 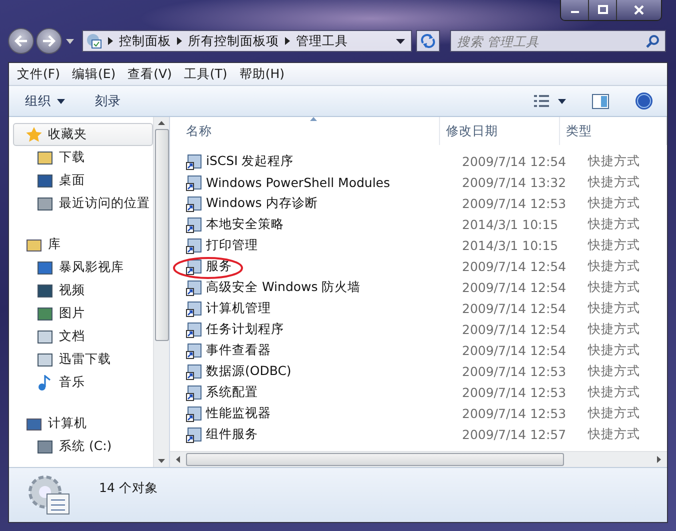 What do you see at coordinates (83, 336) in the screenshot?
I see `sidebar-item: 文档` at bounding box center [83, 336].